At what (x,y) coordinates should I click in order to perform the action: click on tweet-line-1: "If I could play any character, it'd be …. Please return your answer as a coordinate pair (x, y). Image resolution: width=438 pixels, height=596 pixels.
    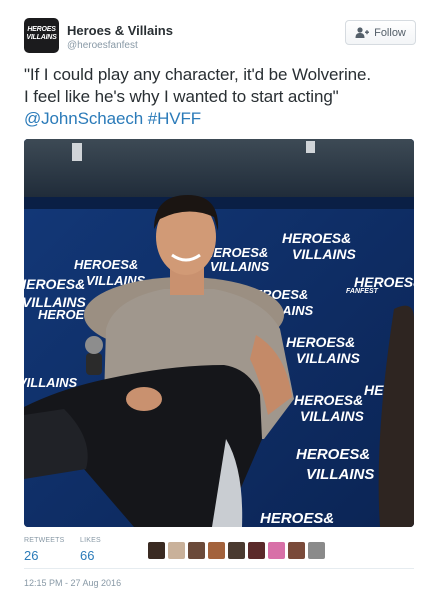
    Looking at the image, I should click on (197, 74).